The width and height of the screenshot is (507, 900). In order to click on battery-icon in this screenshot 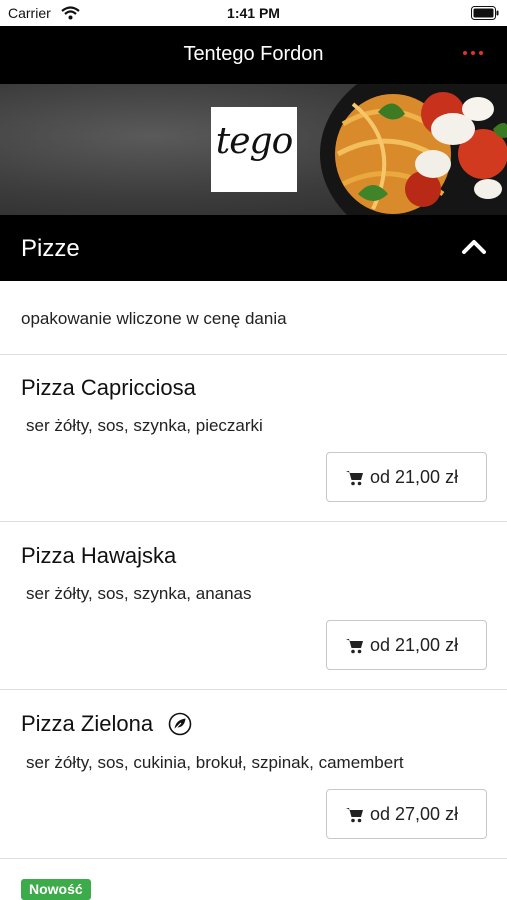, I will do `click(485, 13)`.